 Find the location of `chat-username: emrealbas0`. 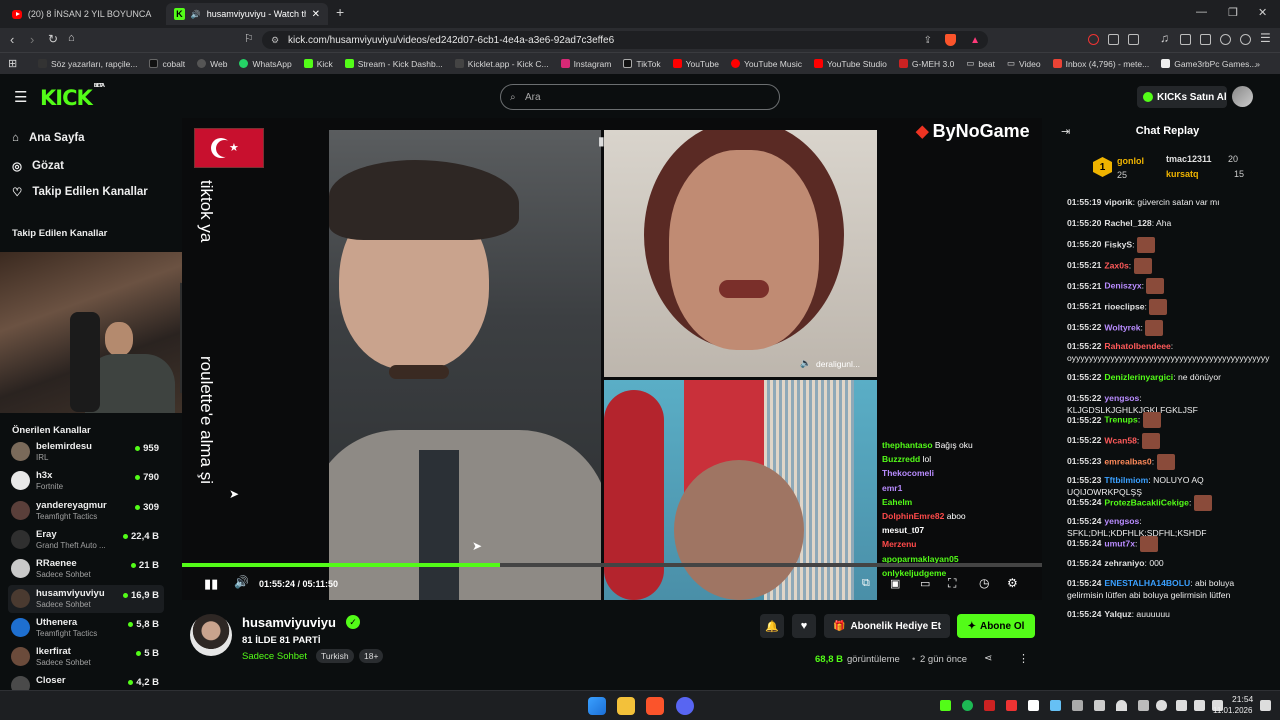

chat-username: emrealbas0 is located at coordinates (1127, 461).